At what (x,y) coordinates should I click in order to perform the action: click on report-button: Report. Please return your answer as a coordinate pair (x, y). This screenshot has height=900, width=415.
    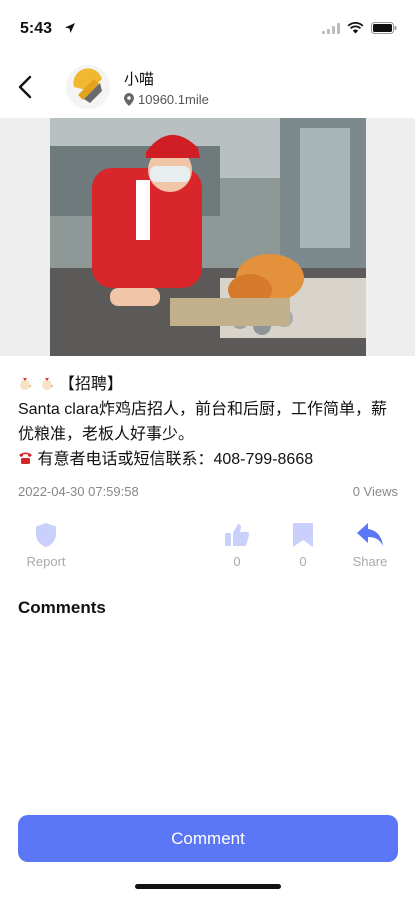
    Looking at the image, I should click on (46, 545).